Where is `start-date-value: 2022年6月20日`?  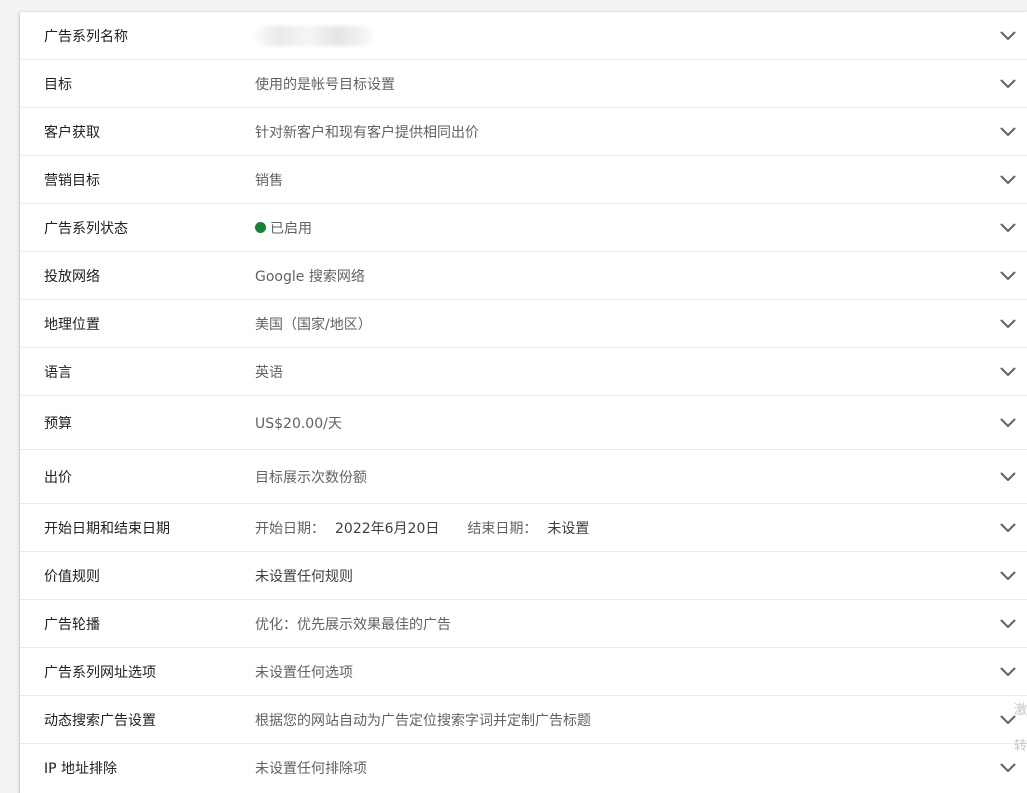
start-date-value: 2022年6月20日 is located at coordinates (387, 528).